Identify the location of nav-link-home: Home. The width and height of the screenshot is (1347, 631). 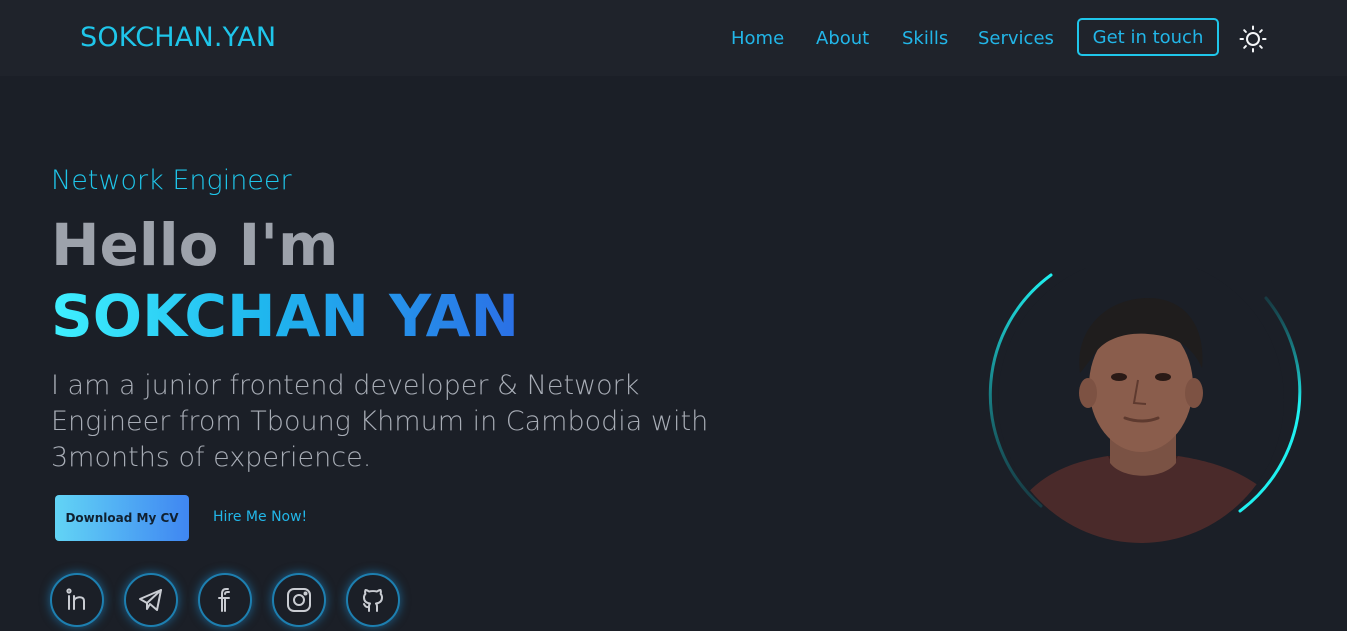
(757, 38).